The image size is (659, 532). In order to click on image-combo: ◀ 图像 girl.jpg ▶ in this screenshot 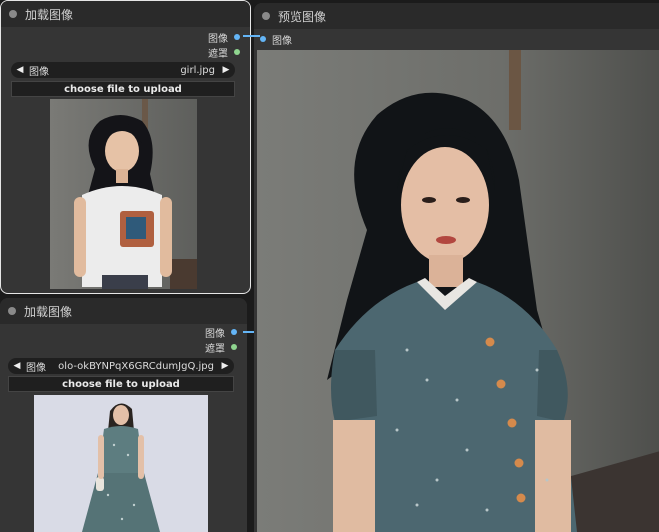, I will do `click(123, 70)`.